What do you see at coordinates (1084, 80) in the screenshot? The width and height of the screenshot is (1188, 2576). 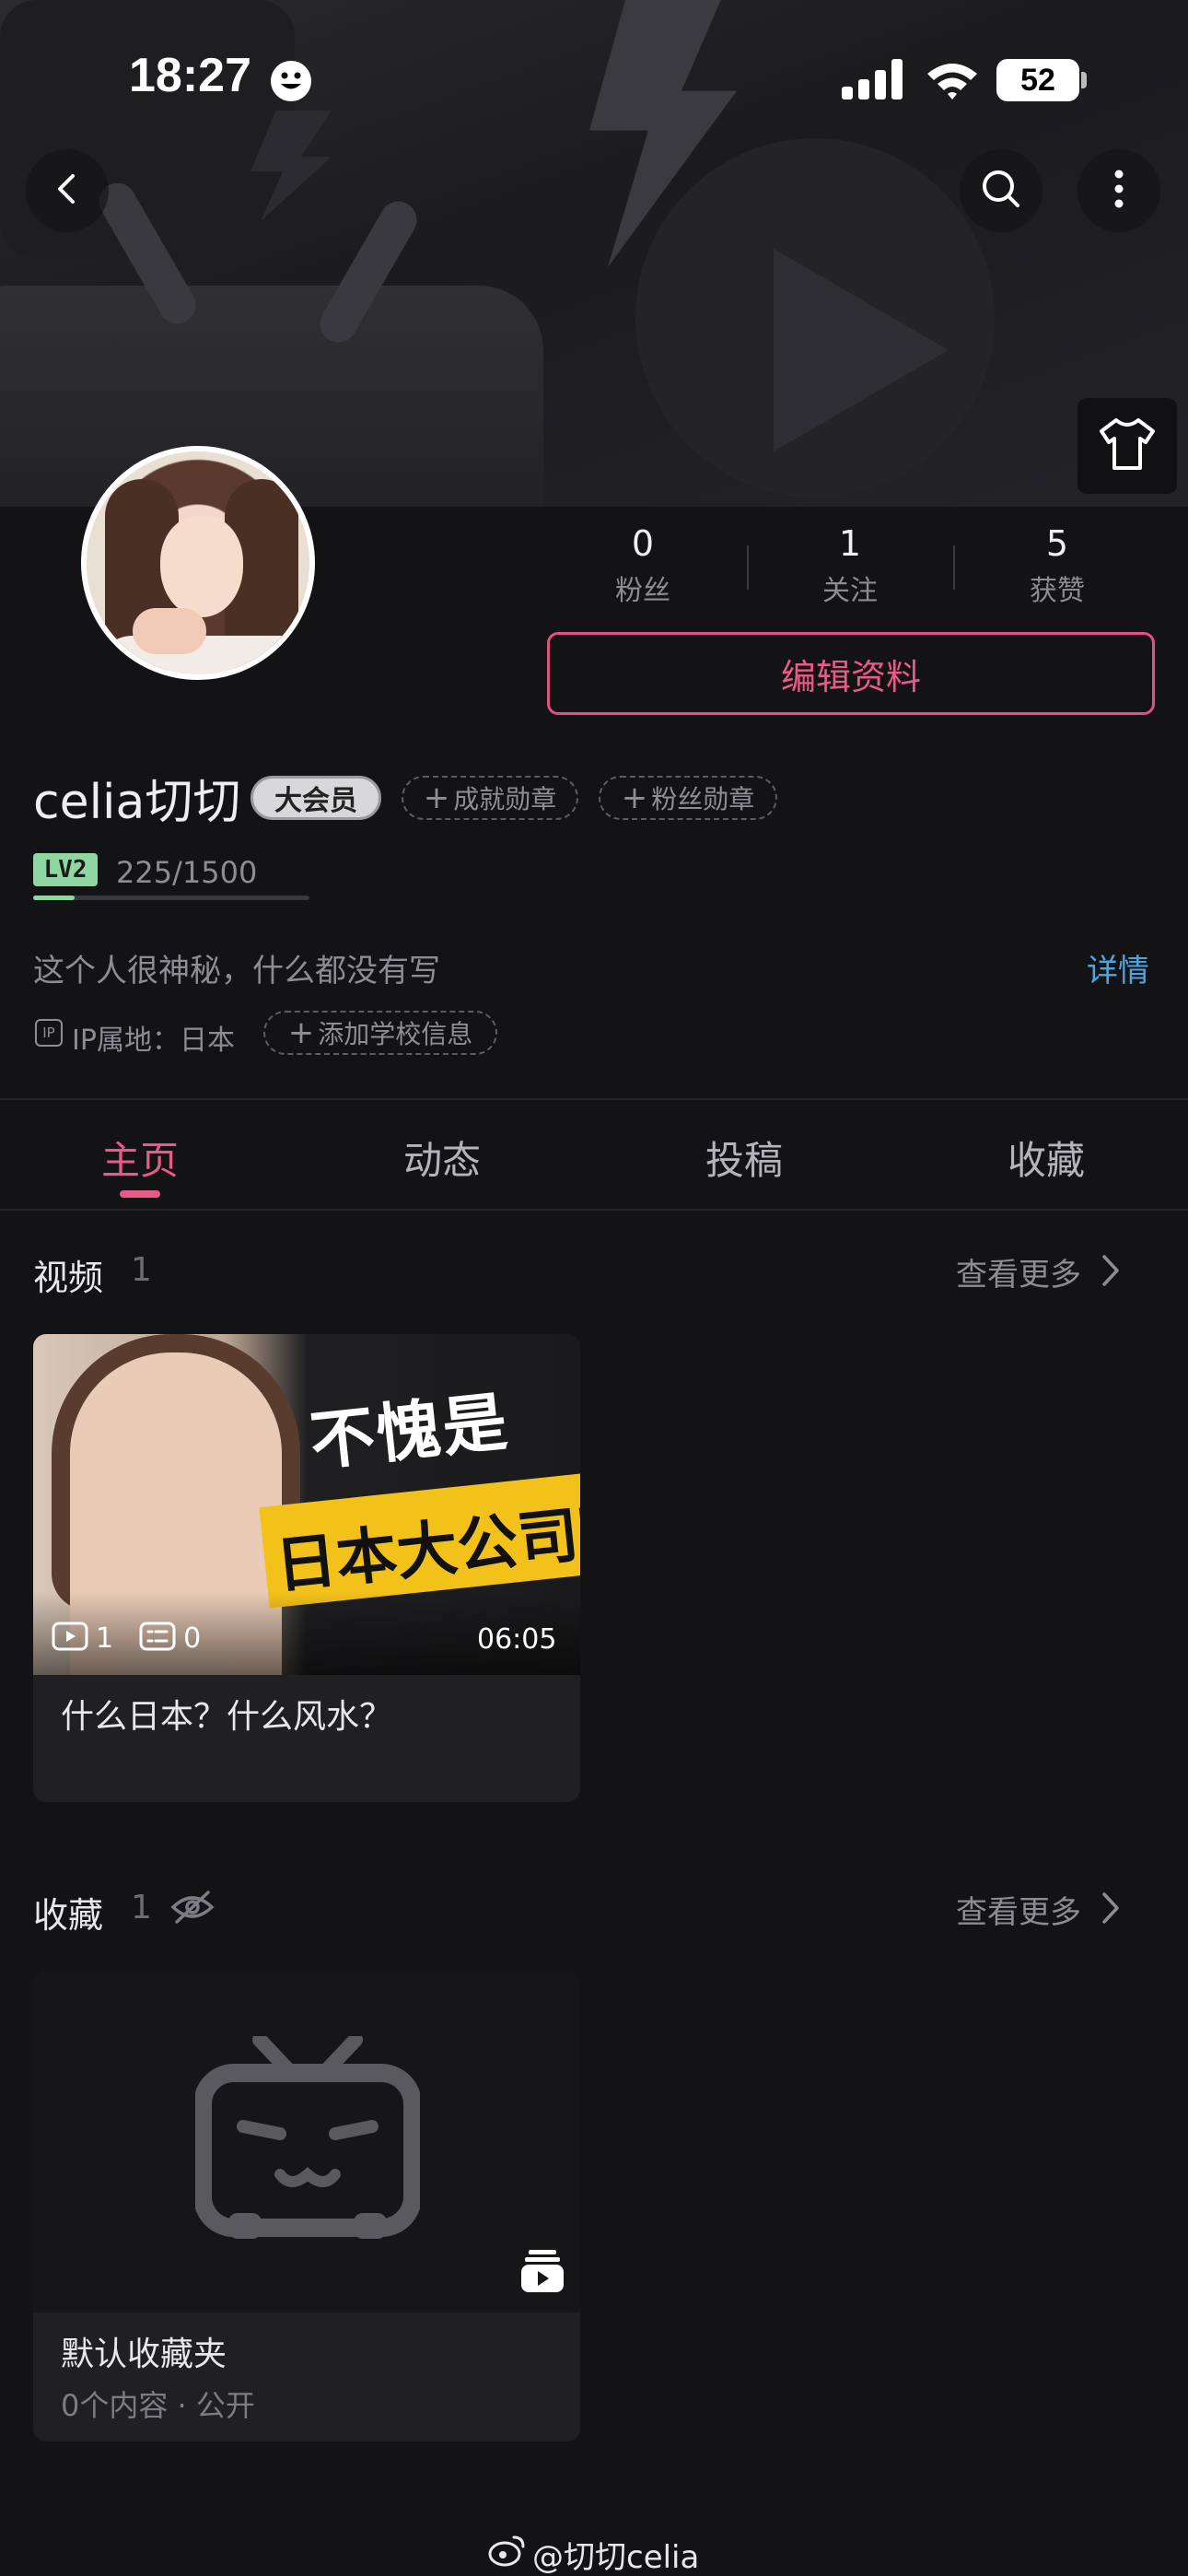 I see `battery-cap` at bounding box center [1084, 80].